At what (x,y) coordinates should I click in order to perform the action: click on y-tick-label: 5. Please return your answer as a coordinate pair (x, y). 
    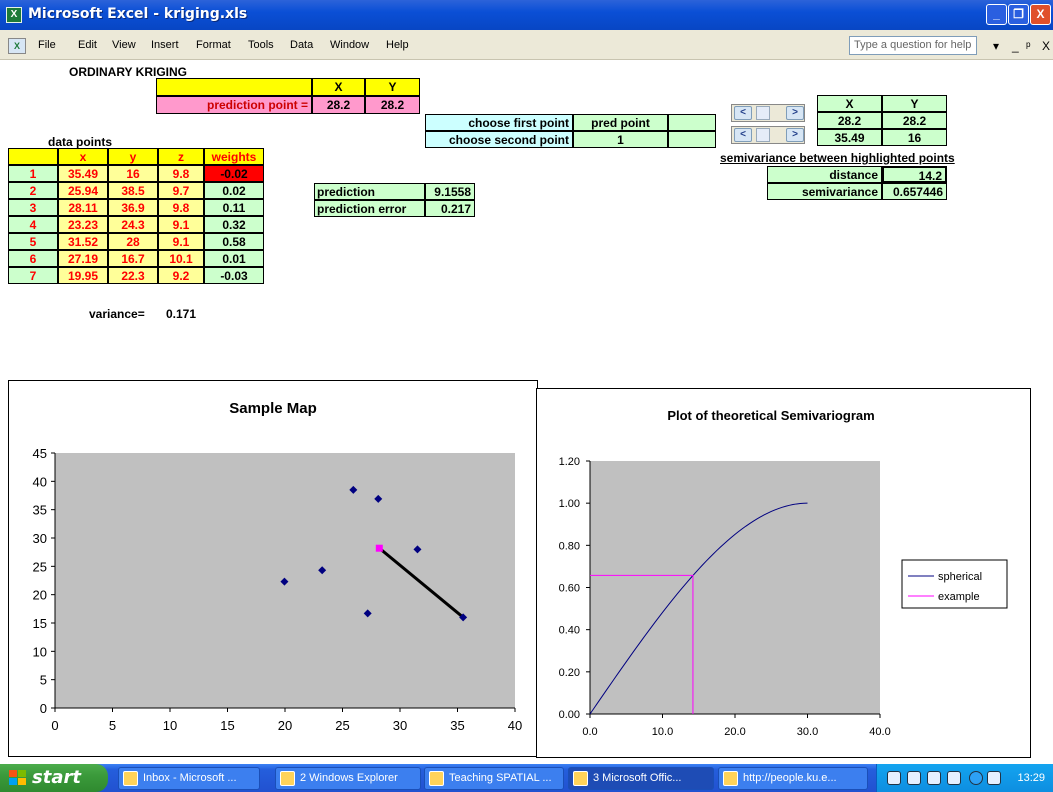
    Looking at the image, I should click on (43, 680).